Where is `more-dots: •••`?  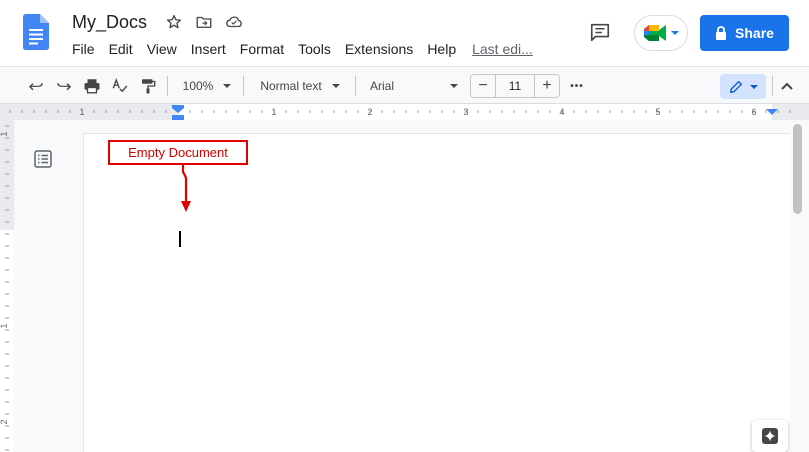 more-dots: ••• is located at coordinates (577, 86).